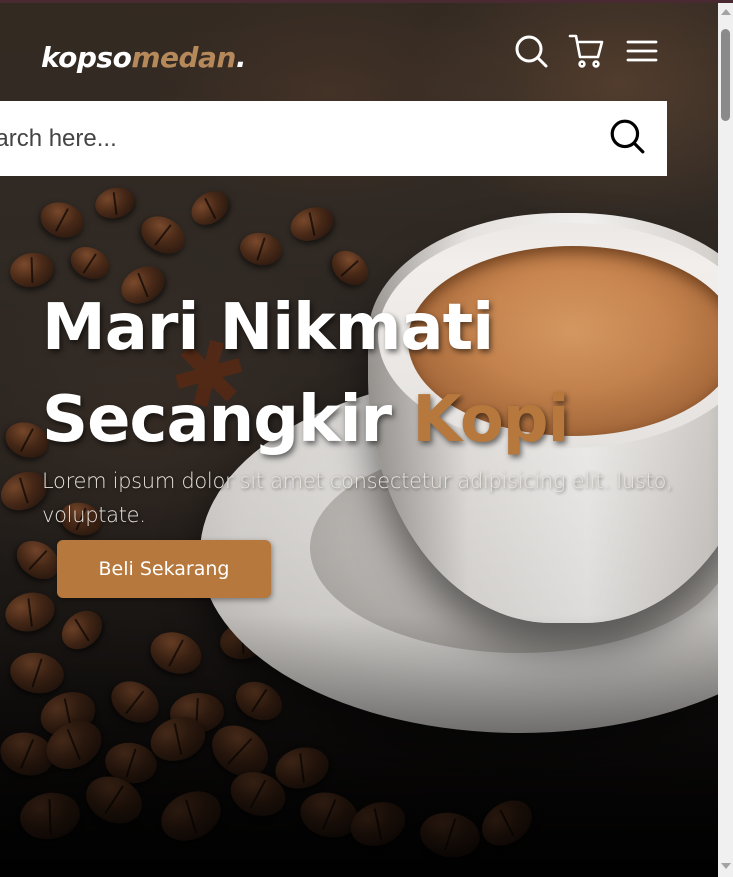  Describe the element at coordinates (217, 420) in the screenshot. I see `headline-line-2-main: Secangkir` at that location.